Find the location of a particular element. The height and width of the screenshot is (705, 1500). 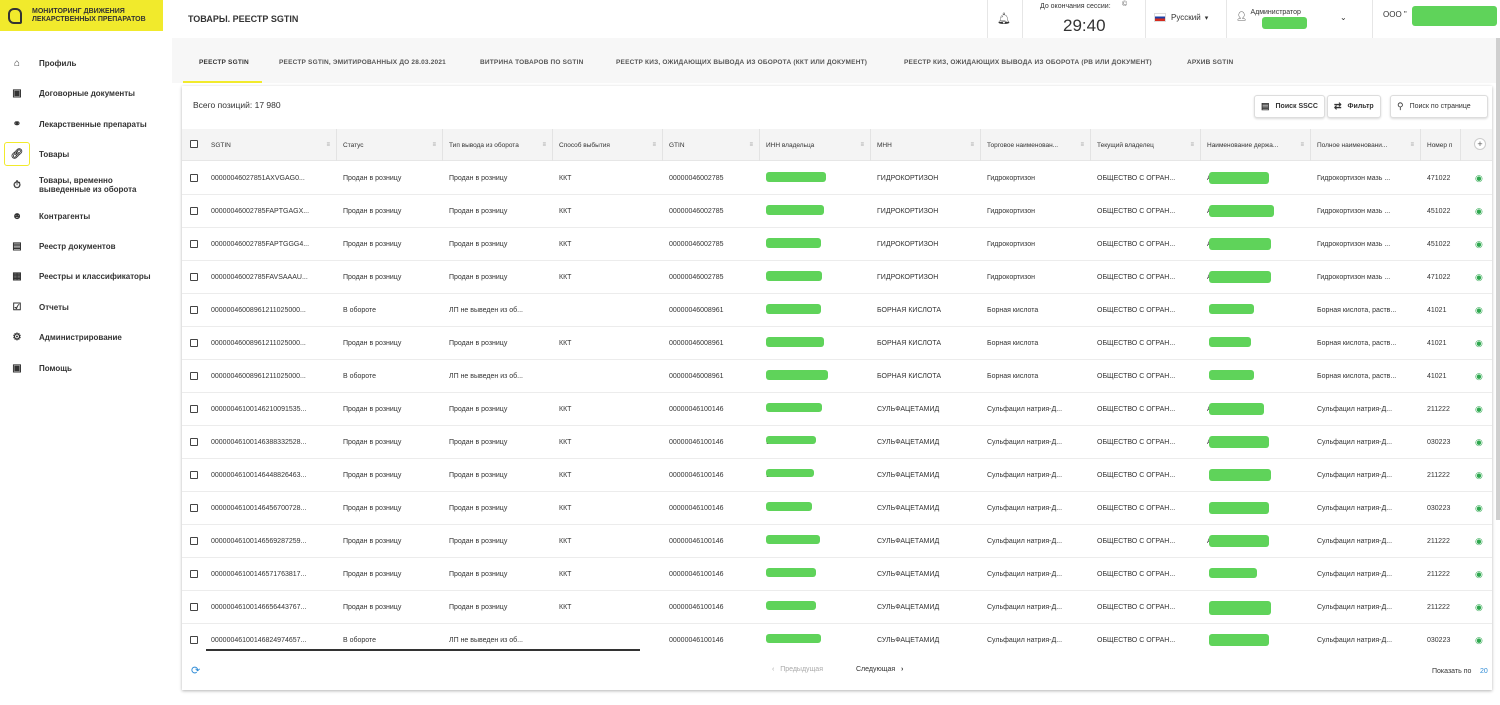

column-header-7: МНН ≡ is located at coordinates (926, 145).